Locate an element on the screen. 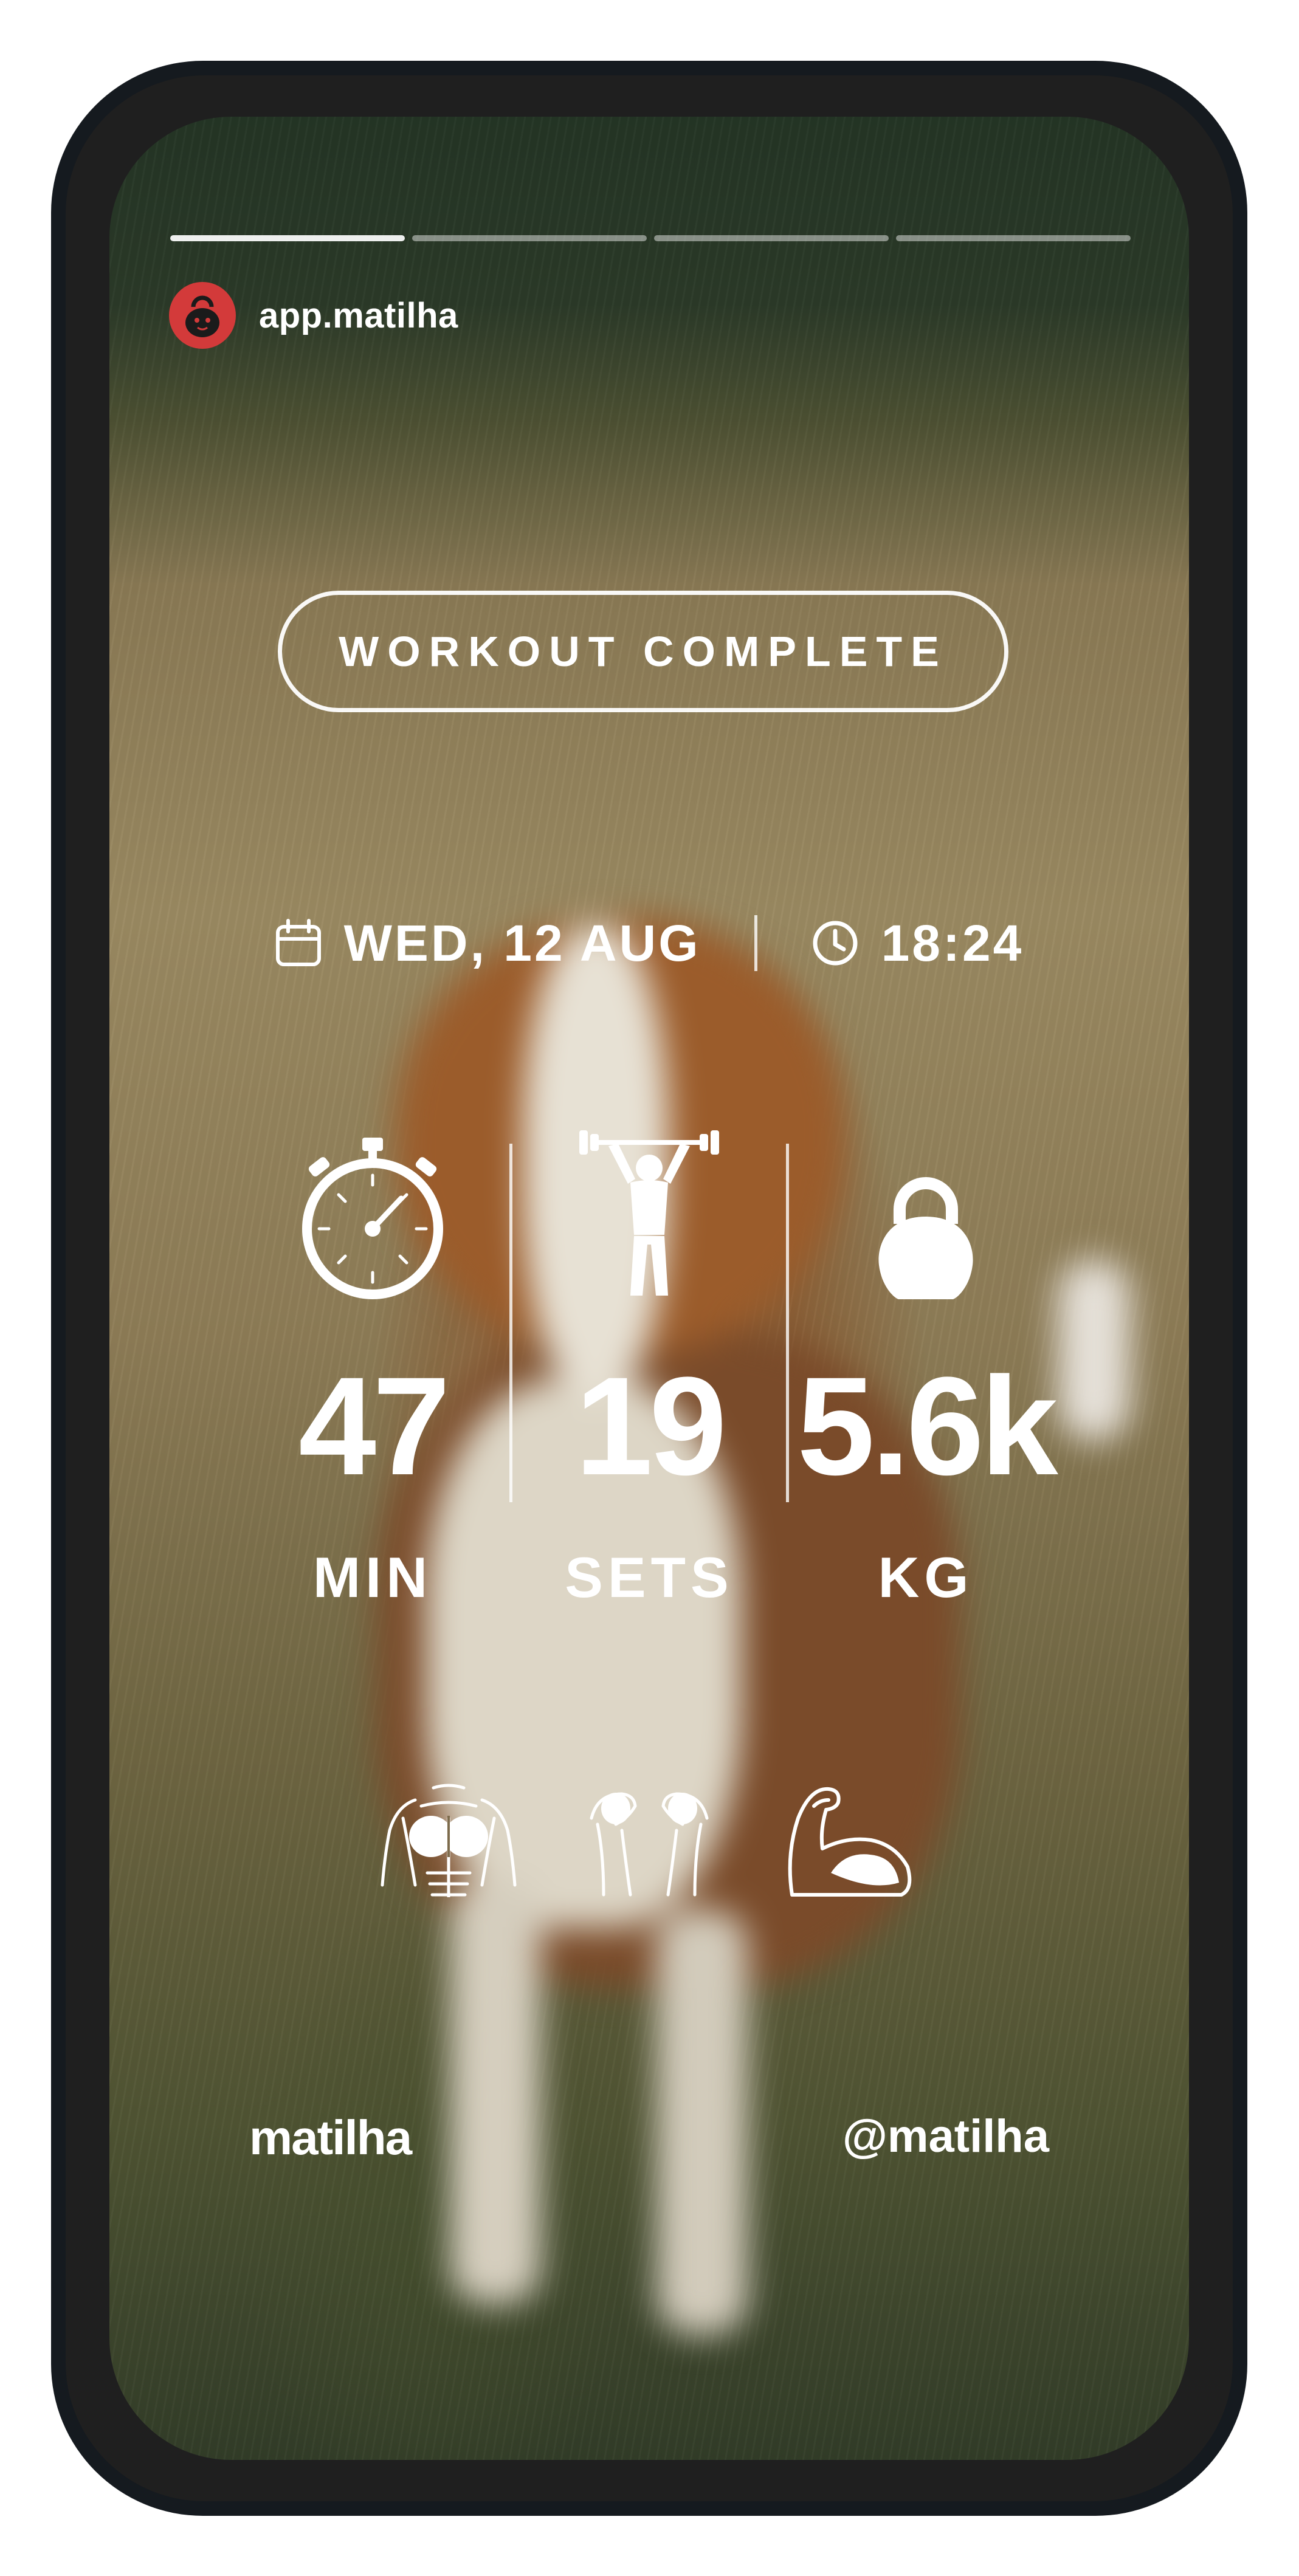 The image size is (1299, 2576). chest-icon is located at coordinates (449, 1840).